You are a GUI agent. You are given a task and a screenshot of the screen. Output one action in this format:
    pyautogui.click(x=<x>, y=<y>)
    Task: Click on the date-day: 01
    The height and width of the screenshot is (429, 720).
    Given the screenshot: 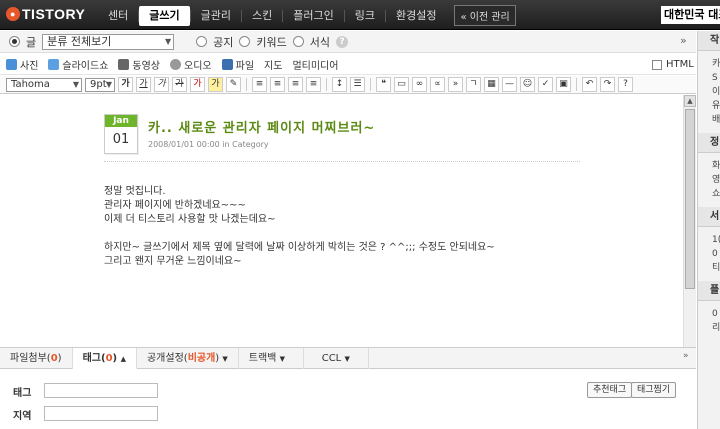 What is the action you would take?
    pyautogui.click(x=121, y=139)
    